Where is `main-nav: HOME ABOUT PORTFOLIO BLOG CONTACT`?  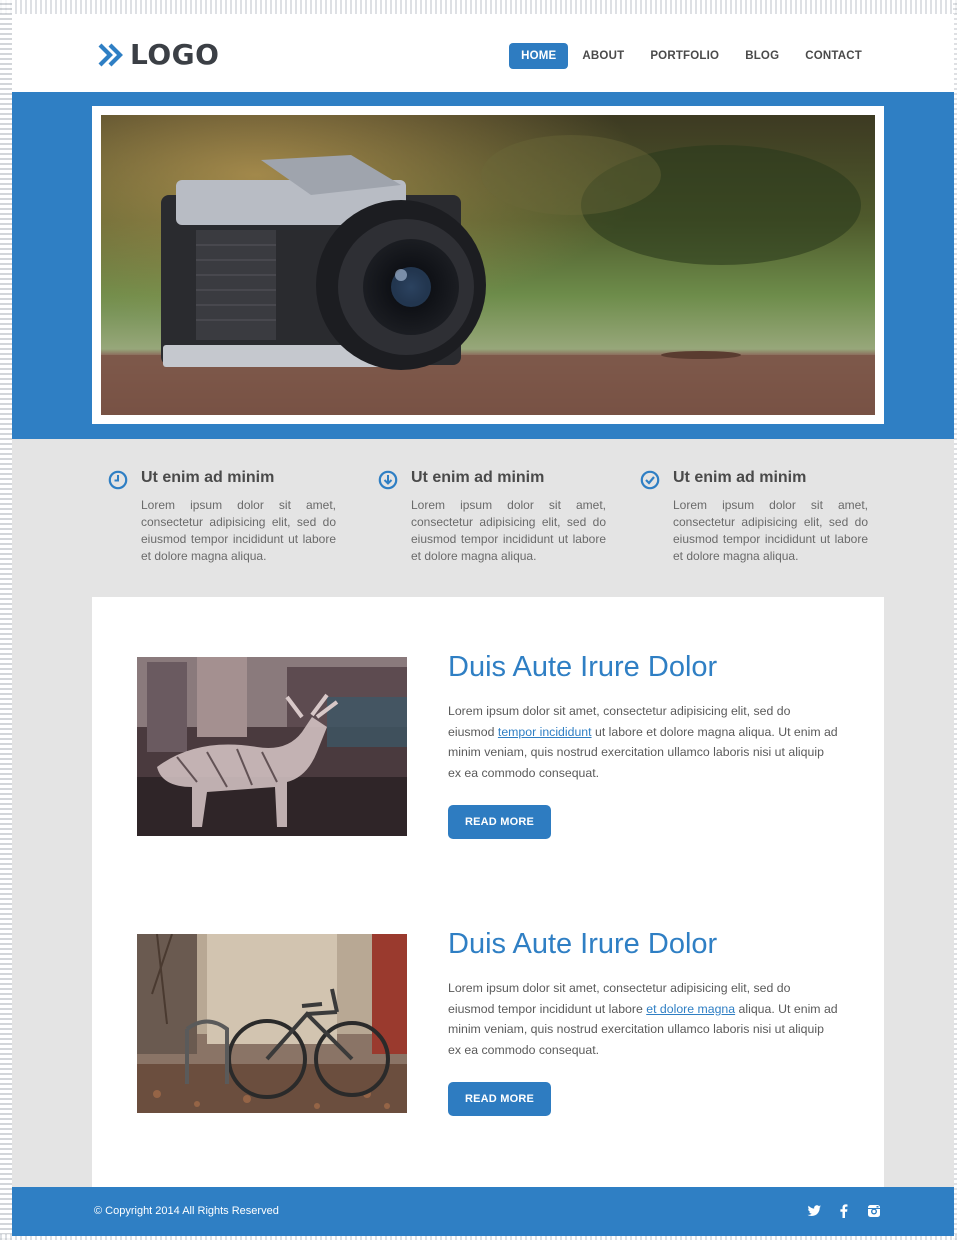 main-nav: HOME ABOUT PORTFOLIO BLOG CONTACT is located at coordinates (690, 56).